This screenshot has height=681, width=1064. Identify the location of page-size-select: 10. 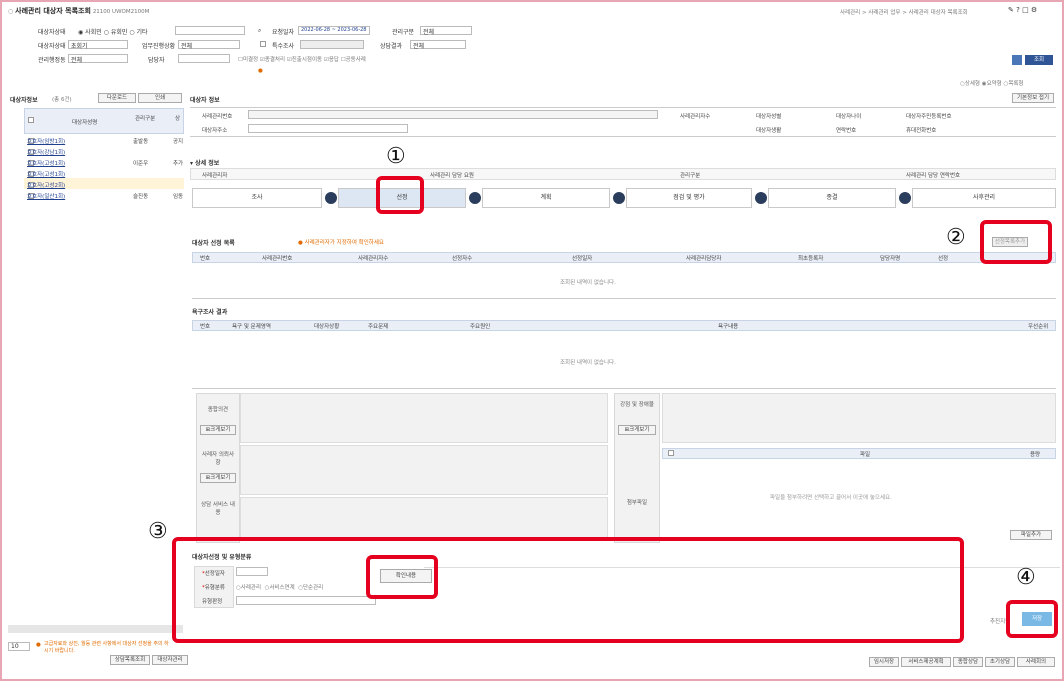
(19, 646).